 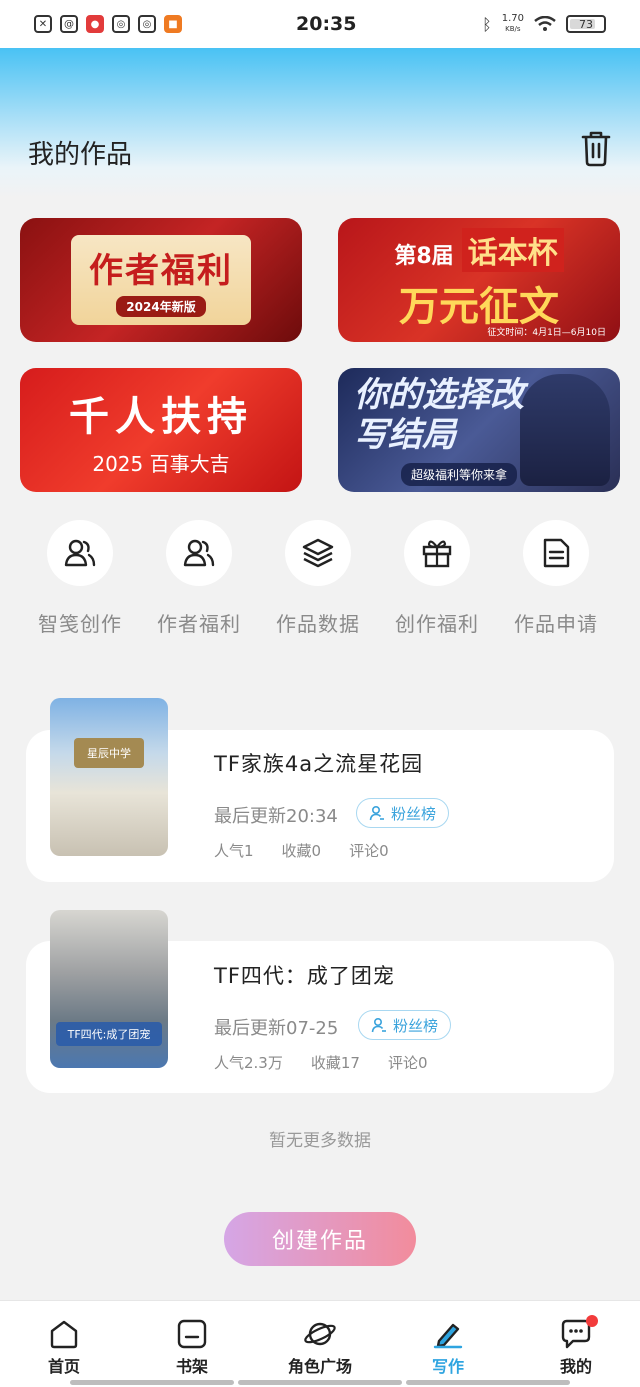 I want to click on document-icon, so click(x=556, y=553).